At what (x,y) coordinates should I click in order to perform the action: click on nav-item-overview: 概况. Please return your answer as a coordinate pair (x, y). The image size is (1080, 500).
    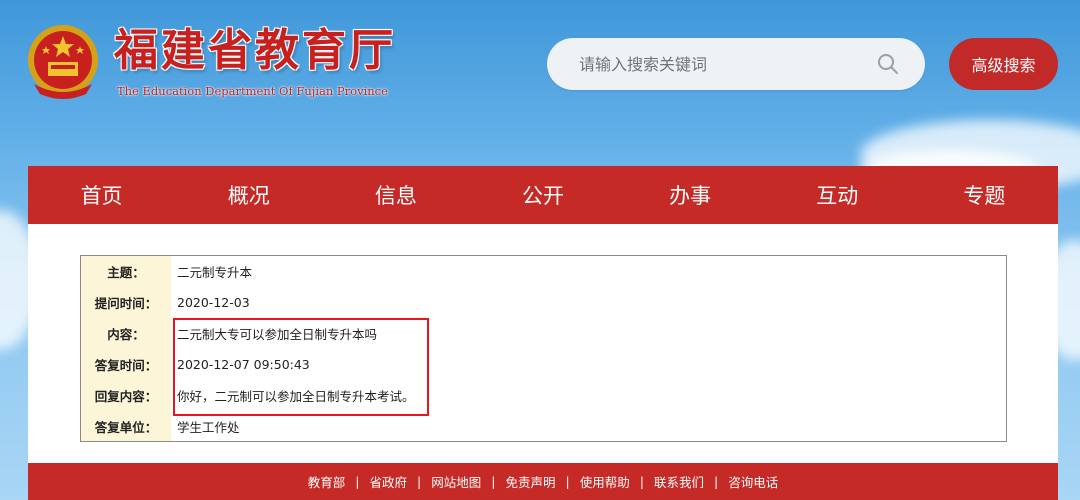
    Looking at the image, I should click on (248, 195).